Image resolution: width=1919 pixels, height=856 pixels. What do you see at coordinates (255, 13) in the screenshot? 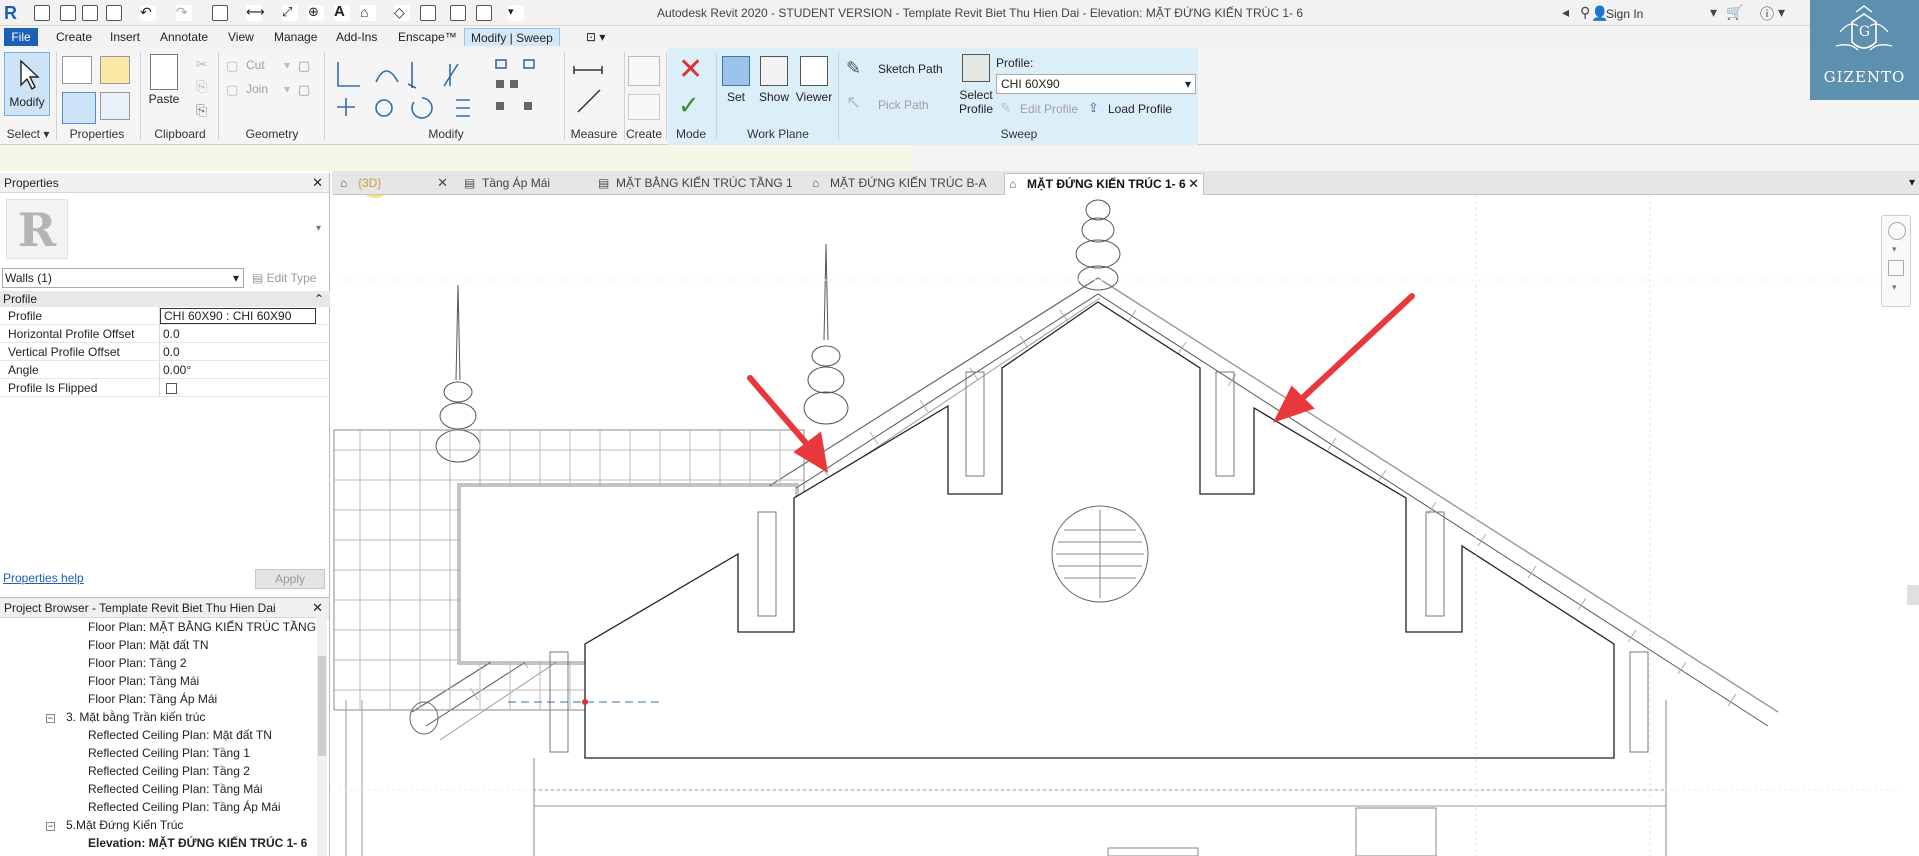
I see `measure-icon: ⟷` at bounding box center [255, 13].